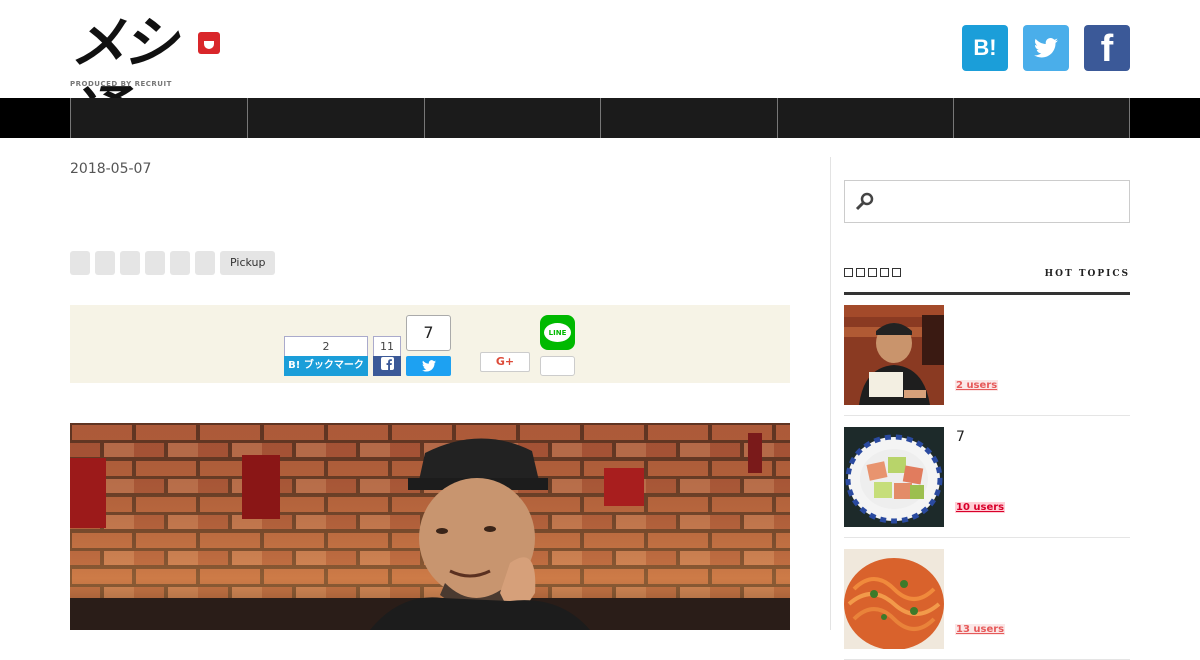 The height and width of the screenshot is (660, 1200). Describe the element at coordinates (505, 362) in the screenshot. I see `googleplus-share-button: G+` at that location.